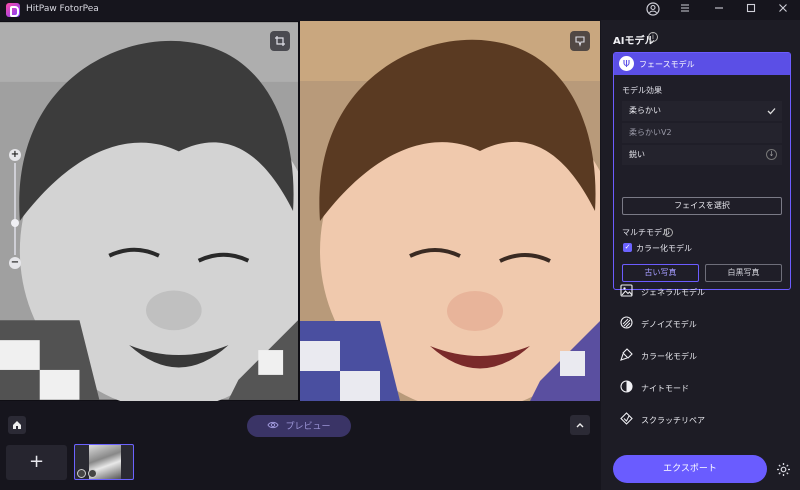 The image size is (800, 490). I want to click on color-model-checkbox-label: カラー化モデル, so click(664, 248).